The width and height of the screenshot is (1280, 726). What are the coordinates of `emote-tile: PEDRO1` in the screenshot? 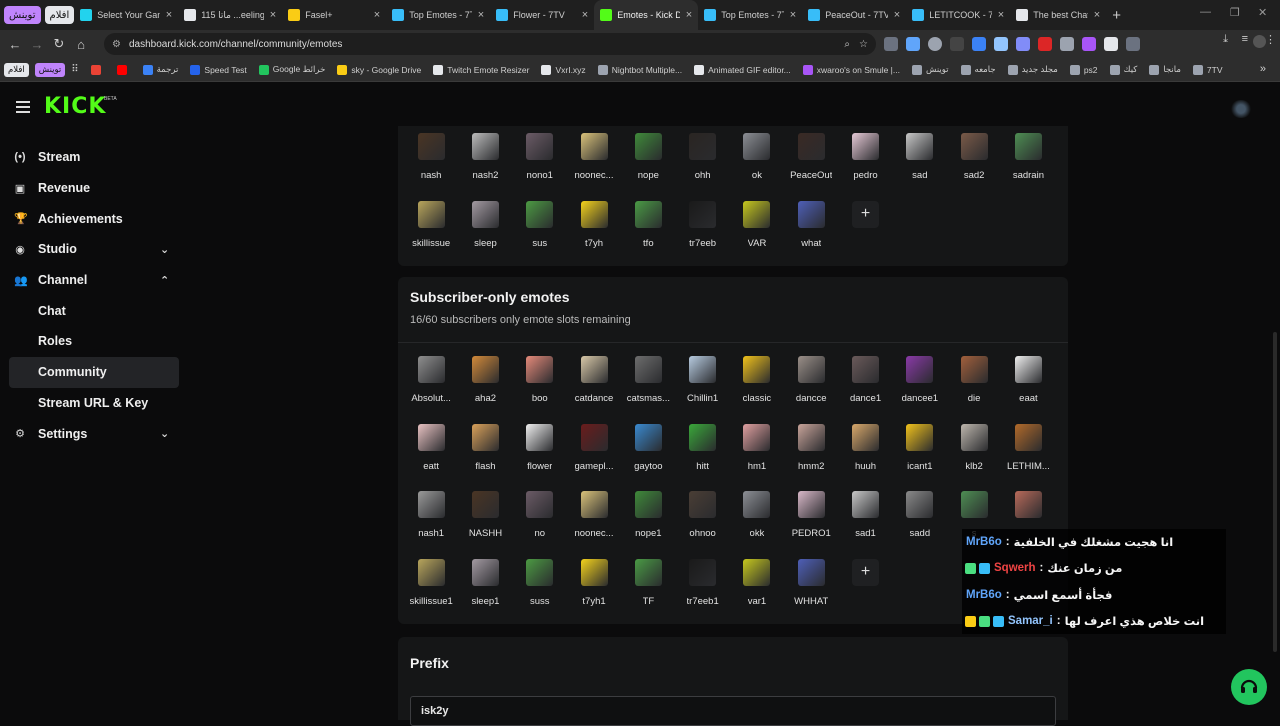 It's located at (811, 524).